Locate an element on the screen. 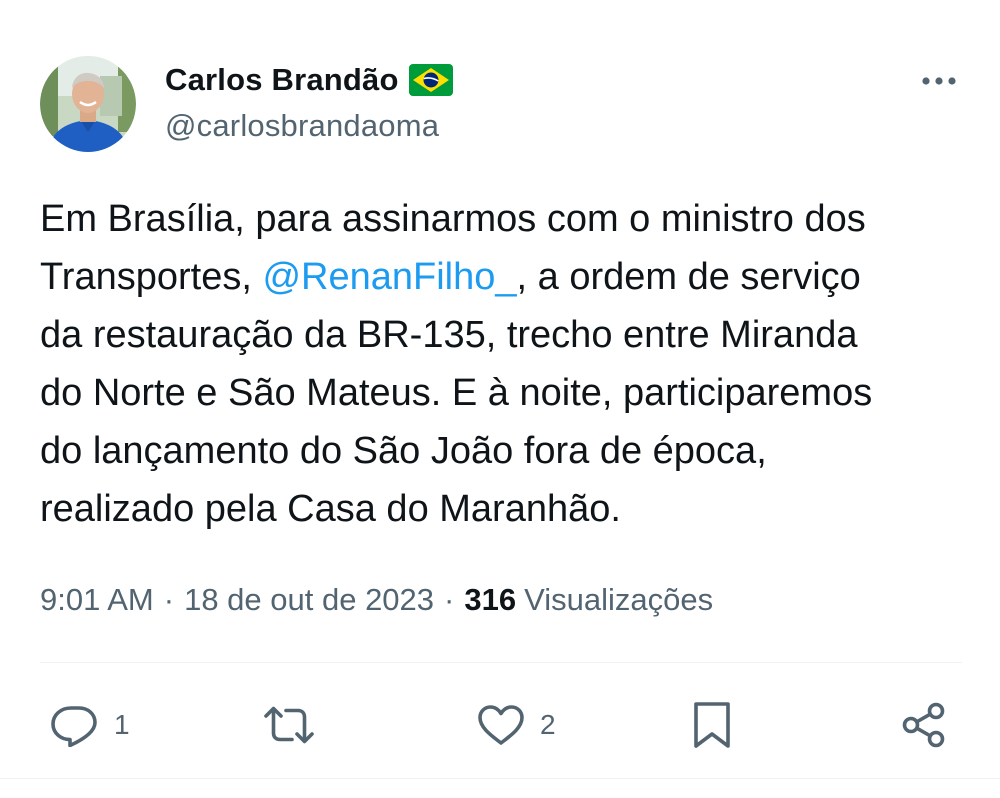  more-icon is located at coordinates (939, 81).